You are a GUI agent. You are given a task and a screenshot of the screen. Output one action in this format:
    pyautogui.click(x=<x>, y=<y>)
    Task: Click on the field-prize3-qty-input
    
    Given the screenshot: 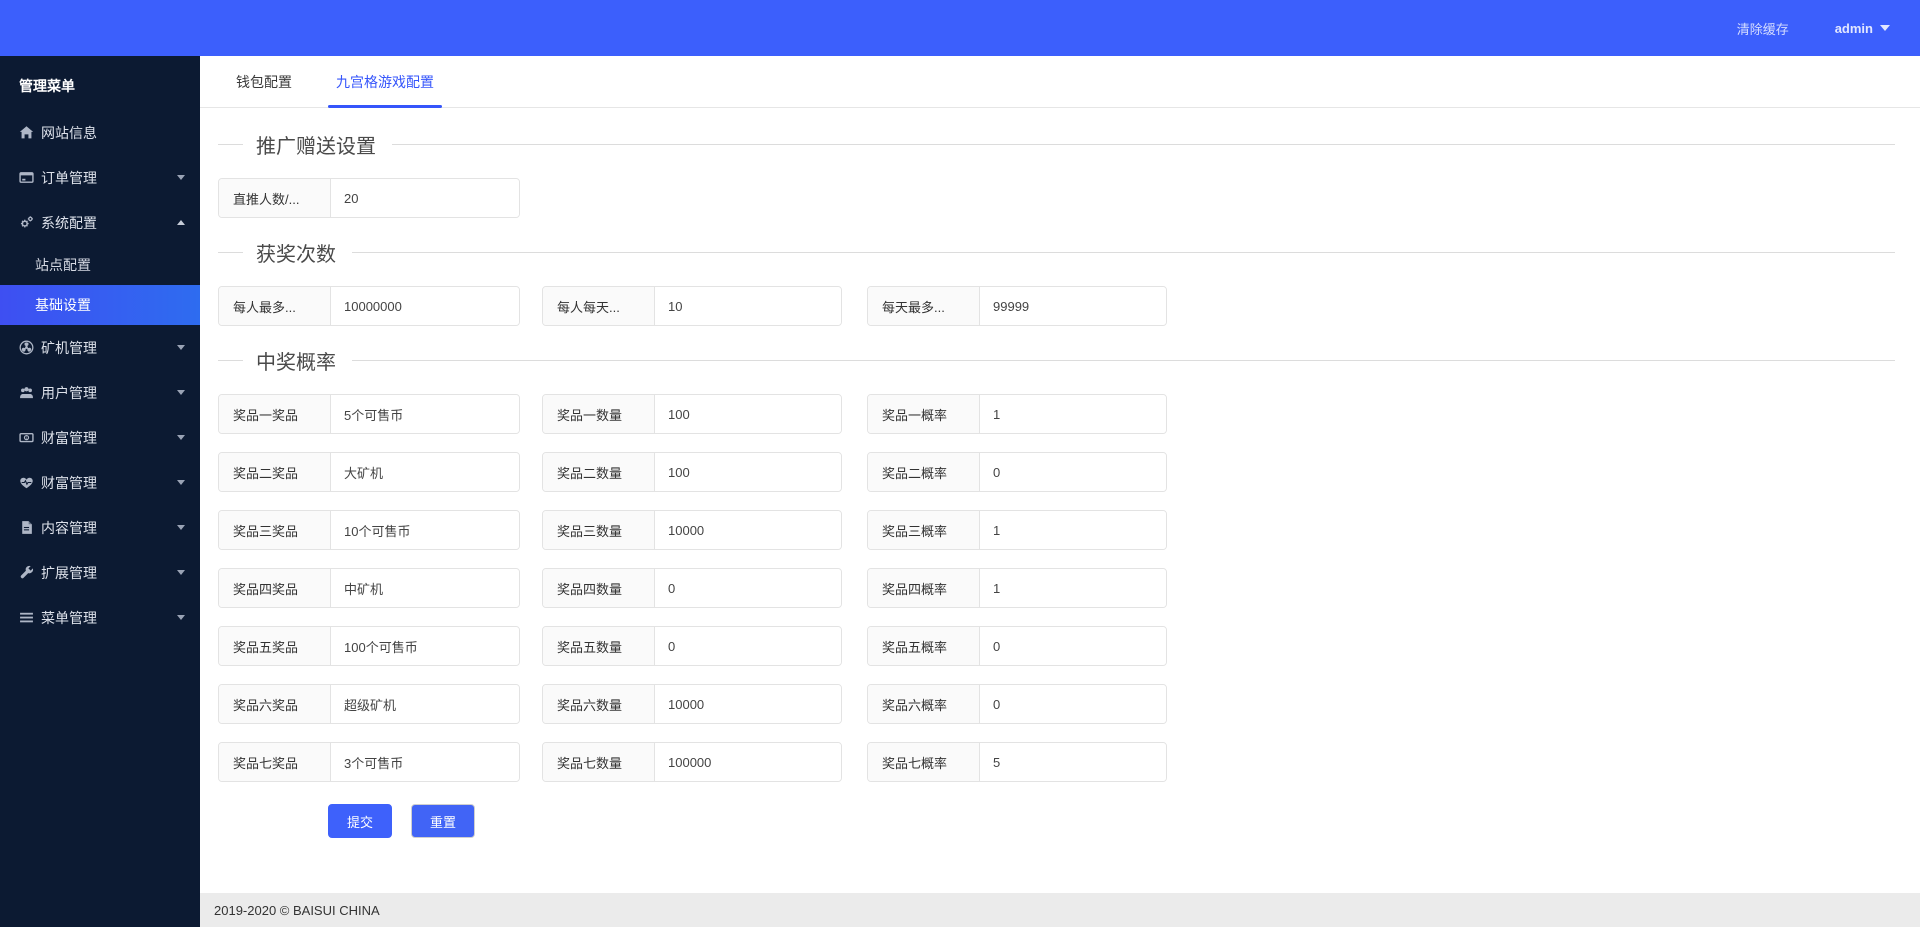 What is the action you would take?
    pyautogui.click(x=748, y=530)
    